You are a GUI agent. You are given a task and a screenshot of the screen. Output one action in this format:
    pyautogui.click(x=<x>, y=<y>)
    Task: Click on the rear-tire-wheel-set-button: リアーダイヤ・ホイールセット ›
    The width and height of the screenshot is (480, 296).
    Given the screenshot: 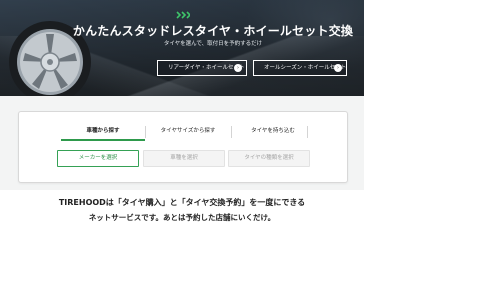 What is the action you would take?
    pyautogui.click(x=202, y=68)
    